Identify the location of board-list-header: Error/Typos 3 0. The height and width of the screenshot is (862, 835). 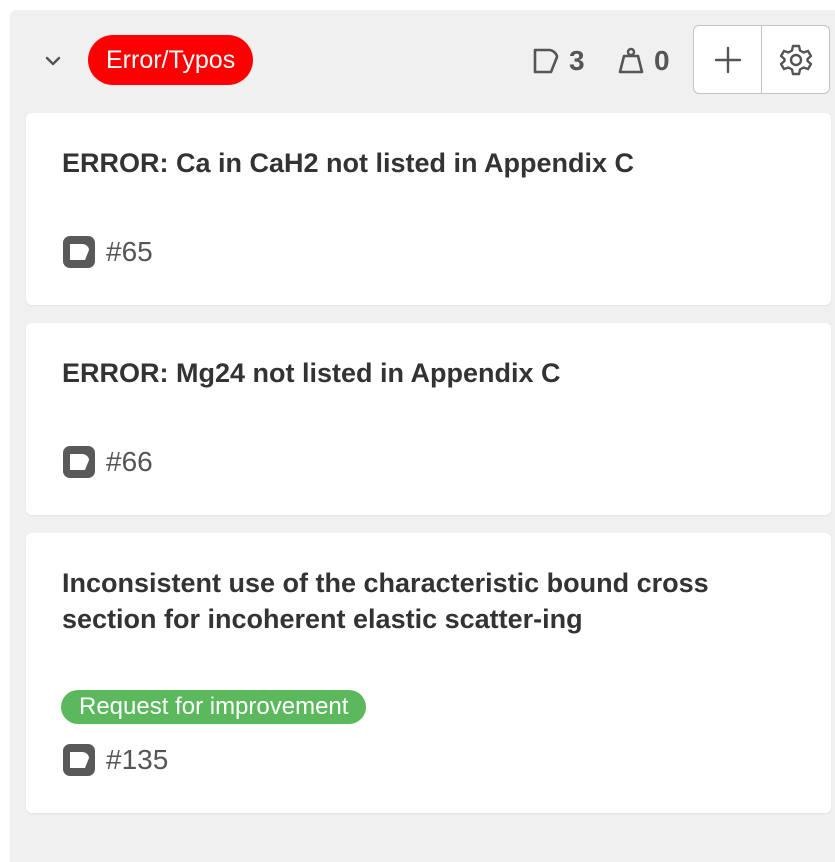
(422, 60).